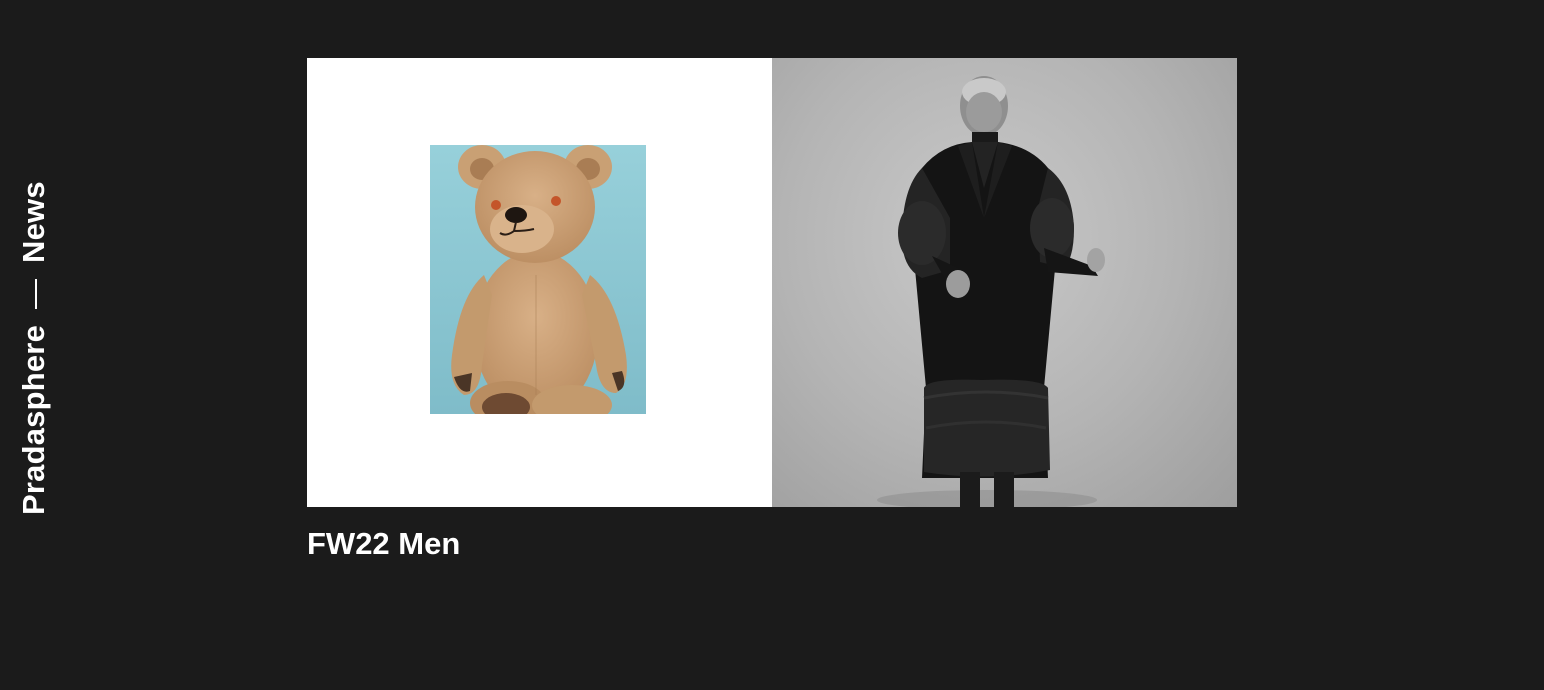 Image resolution: width=1544 pixels, height=690 pixels. What do you see at coordinates (36, 293) in the screenshot?
I see `nav-separator` at bounding box center [36, 293].